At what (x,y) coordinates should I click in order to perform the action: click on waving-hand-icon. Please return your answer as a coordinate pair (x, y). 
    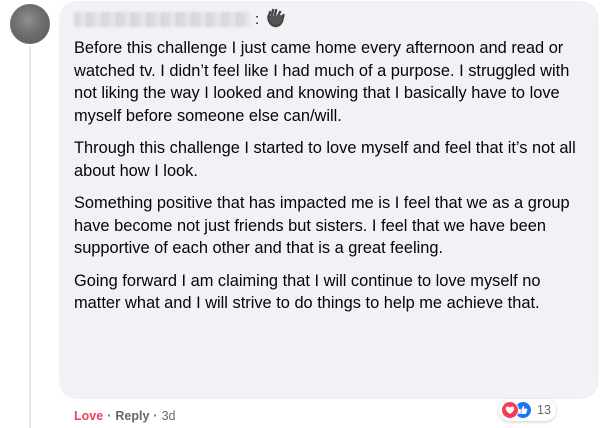
    Looking at the image, I should click on (276, 19).